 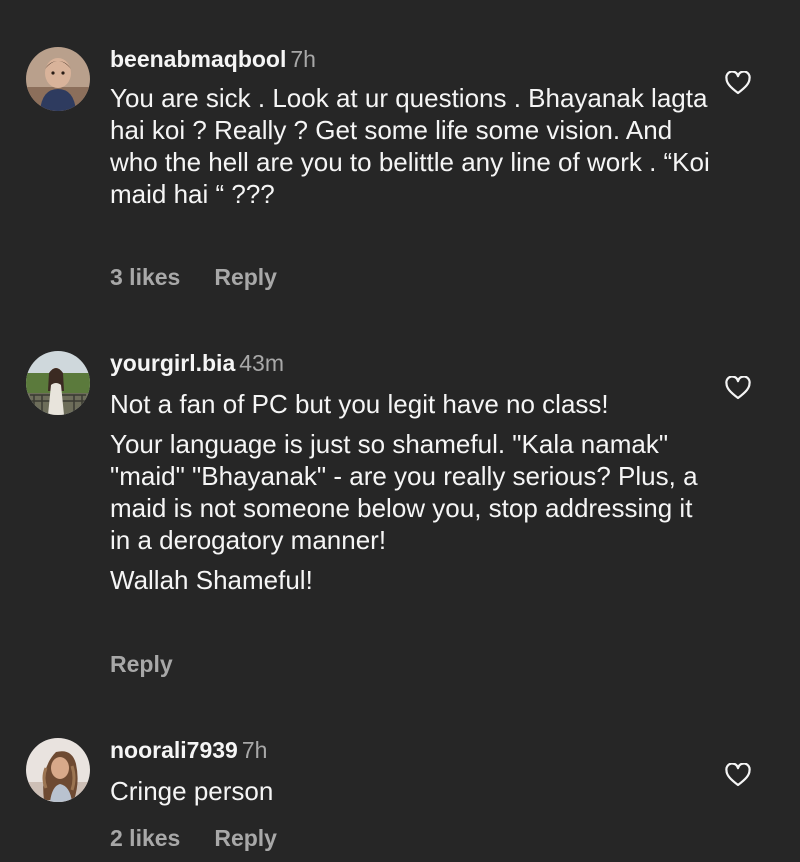 I want to click on comment-actions: Reply, so click(x=141, y=664).